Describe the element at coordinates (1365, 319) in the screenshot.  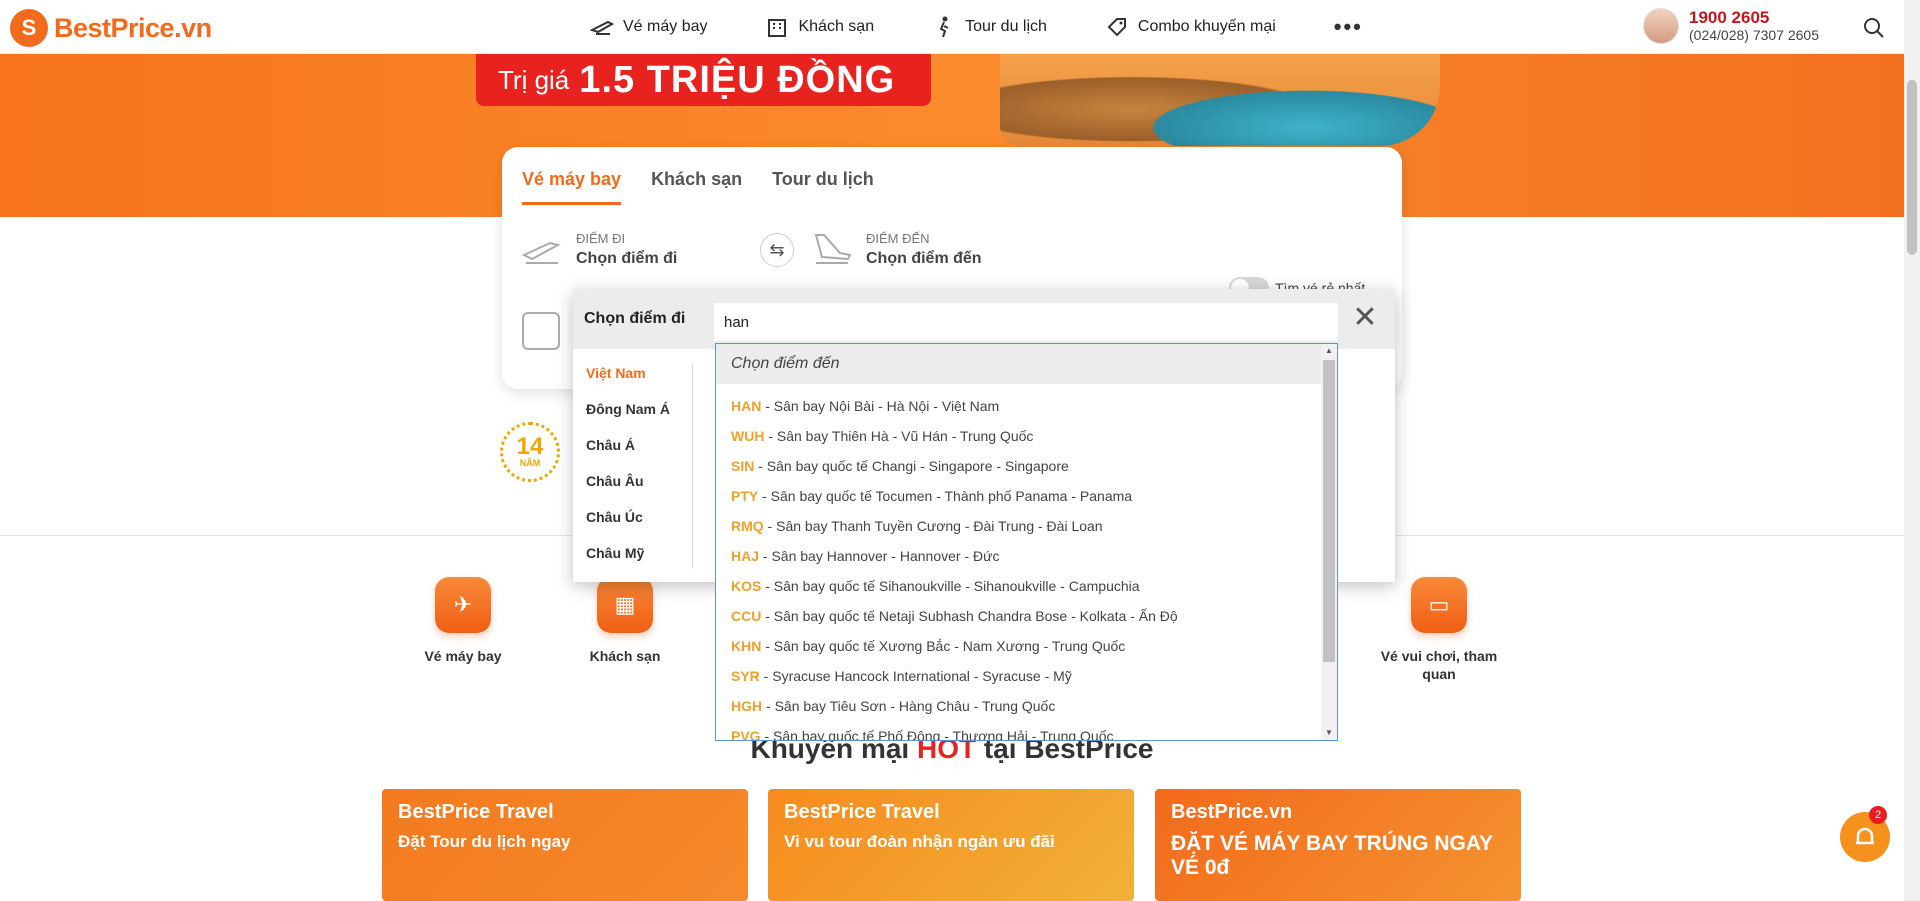
I see `close-icon: ✕` at that location.